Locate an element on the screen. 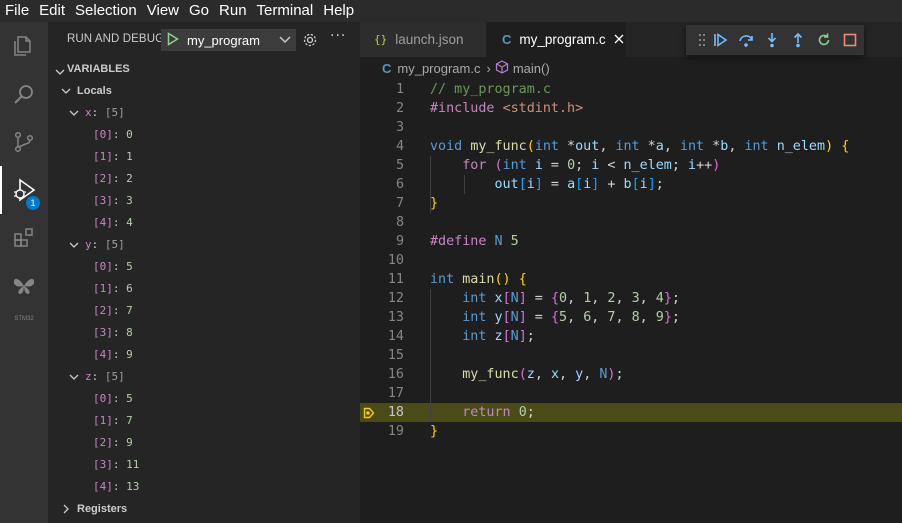  menu-item-help: Help is located at coordinates (338, 11).